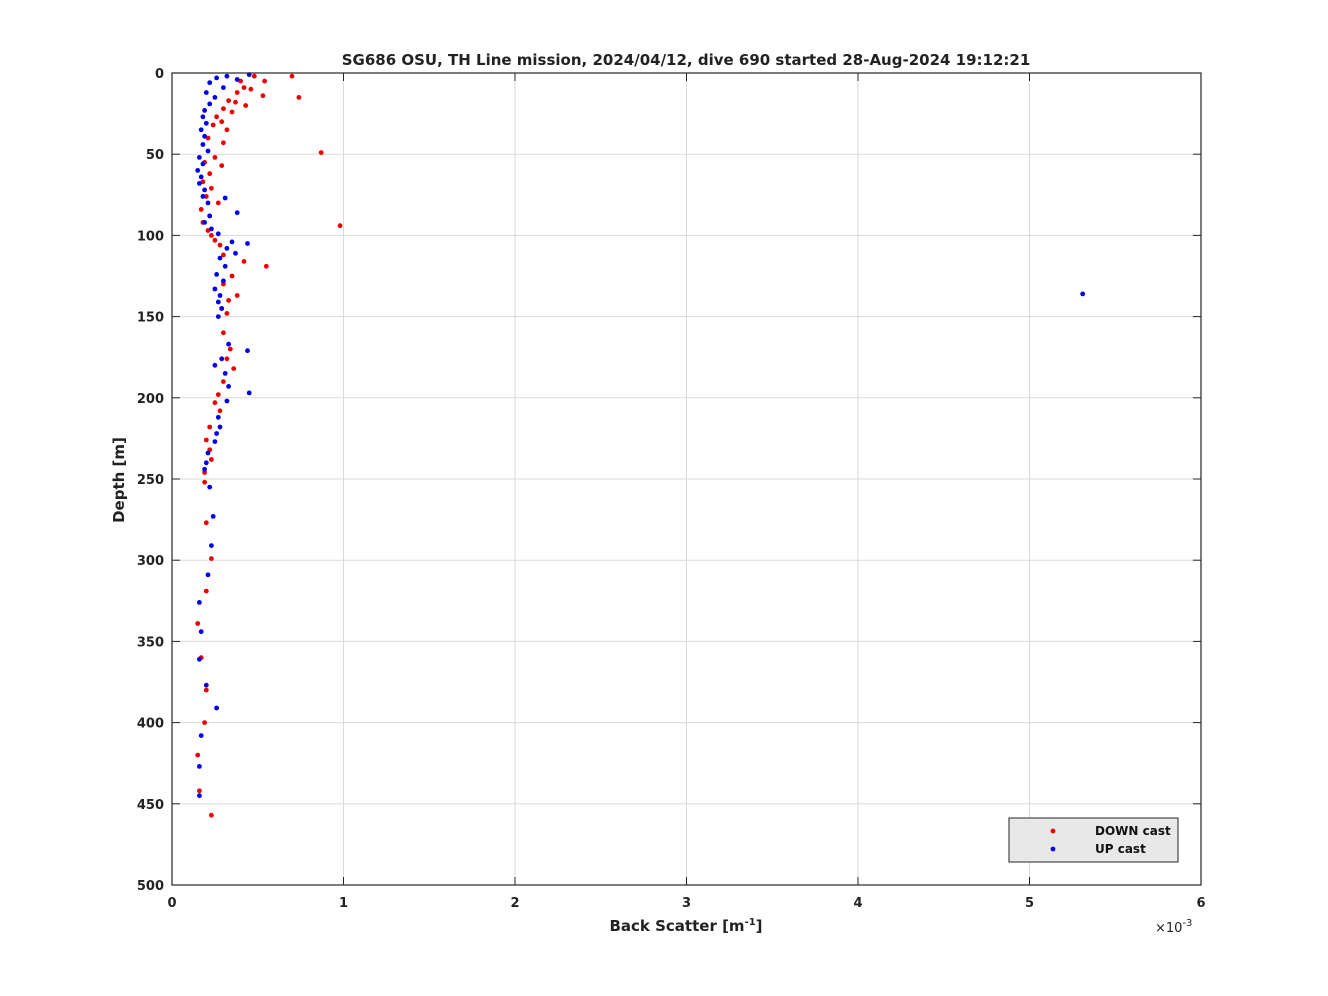  What do you see at coordinates (857, 903) in the screenshot?
I see `x-tick-label: 4` at bounding box center [857, 903].